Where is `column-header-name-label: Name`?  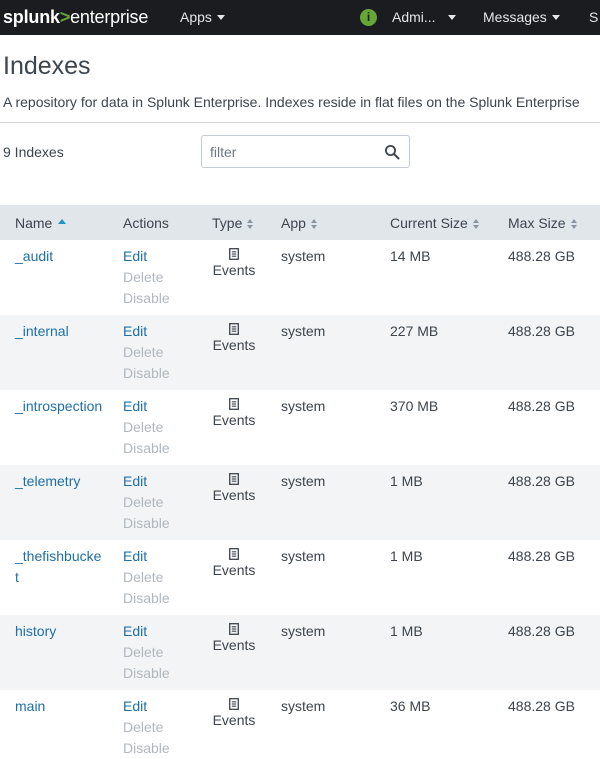
column-header-name-label: Name is located at coordinates (34, 223).